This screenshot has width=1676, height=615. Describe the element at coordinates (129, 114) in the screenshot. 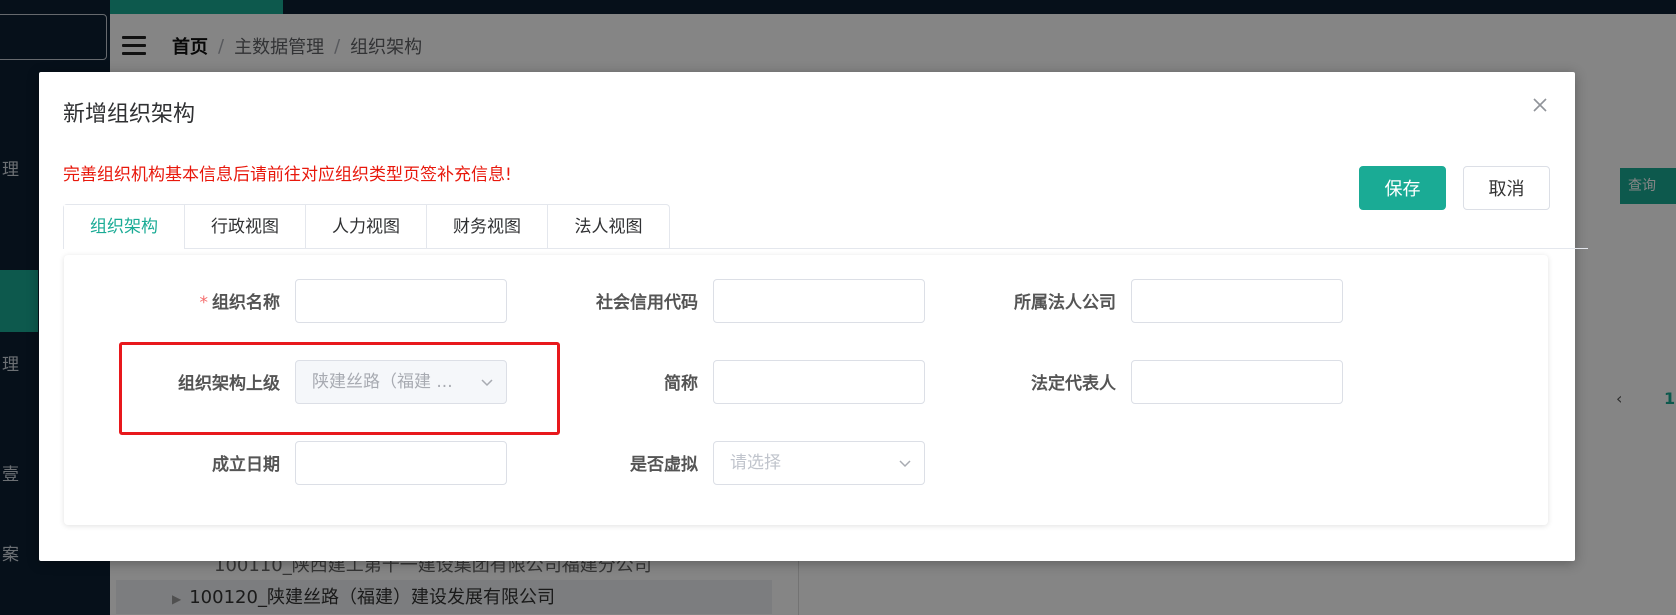

I see `dialog-title: 新增组织架构` at that location.